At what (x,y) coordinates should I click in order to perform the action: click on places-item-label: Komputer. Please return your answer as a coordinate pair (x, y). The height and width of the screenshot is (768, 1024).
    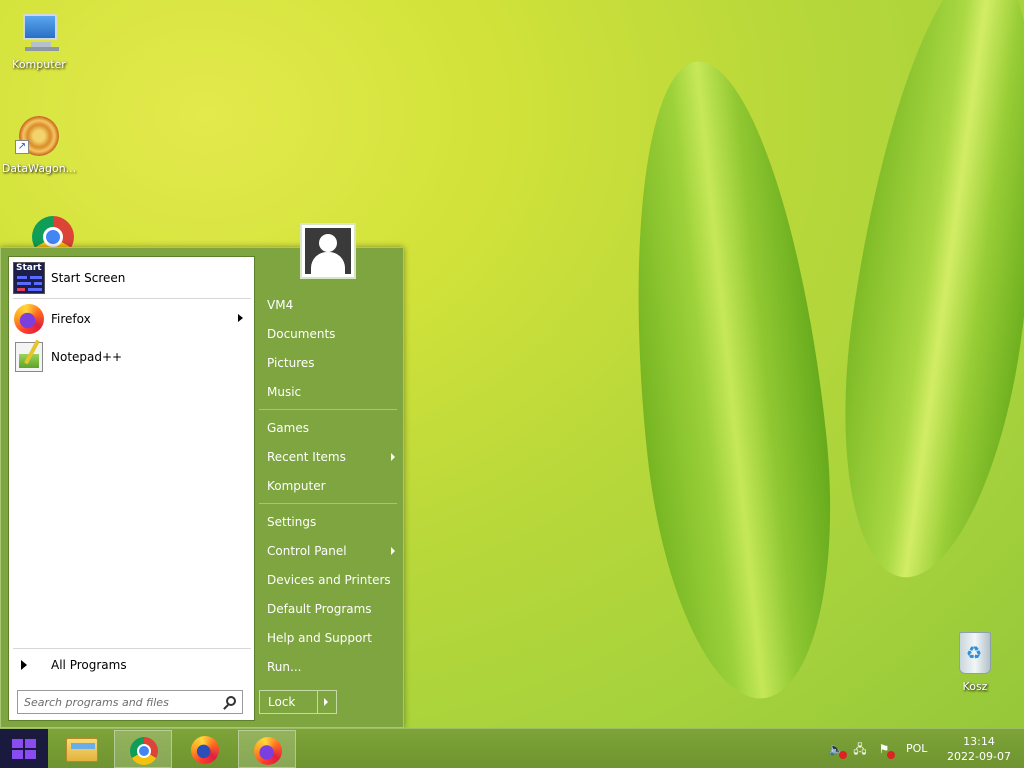
    Looking at the image, I should click on (296, 486).